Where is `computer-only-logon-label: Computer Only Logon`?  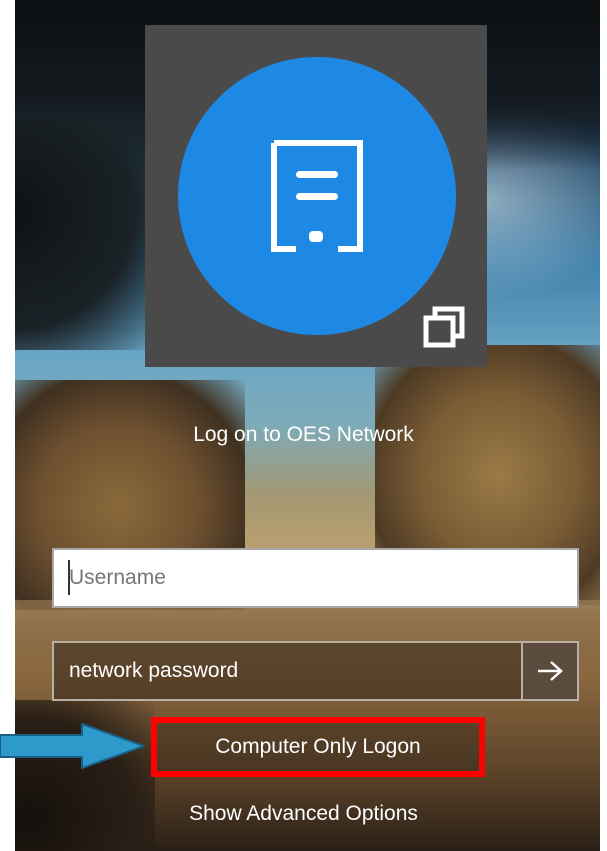 computer-only-logon-label: Computer Only Logon is located at coordinates (318, 746).